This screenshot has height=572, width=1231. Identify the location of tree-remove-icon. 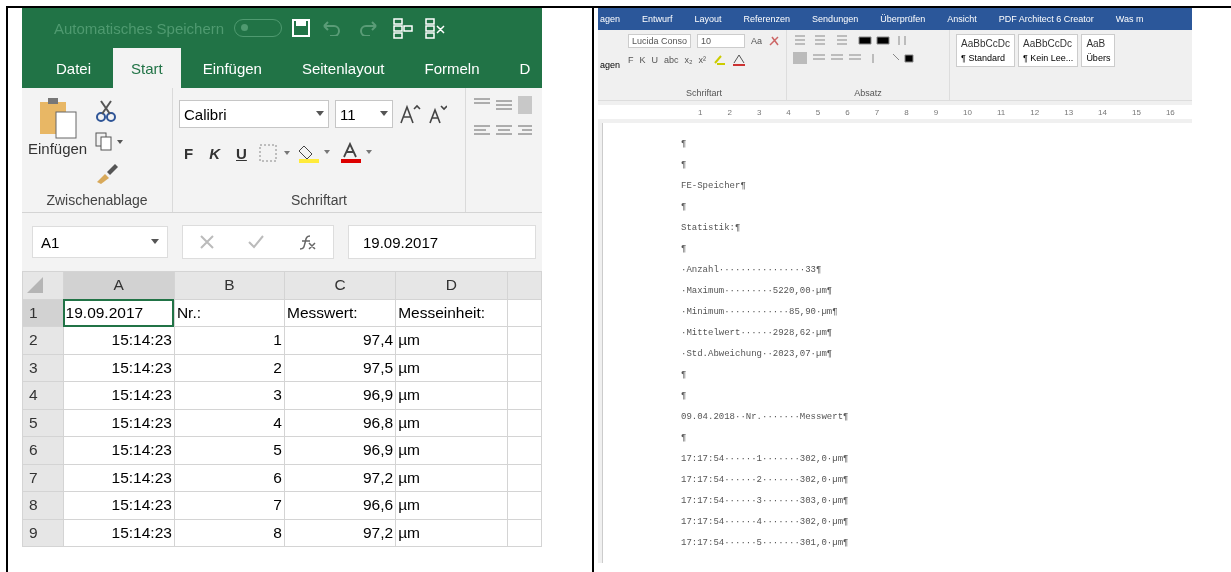
(435, 28).